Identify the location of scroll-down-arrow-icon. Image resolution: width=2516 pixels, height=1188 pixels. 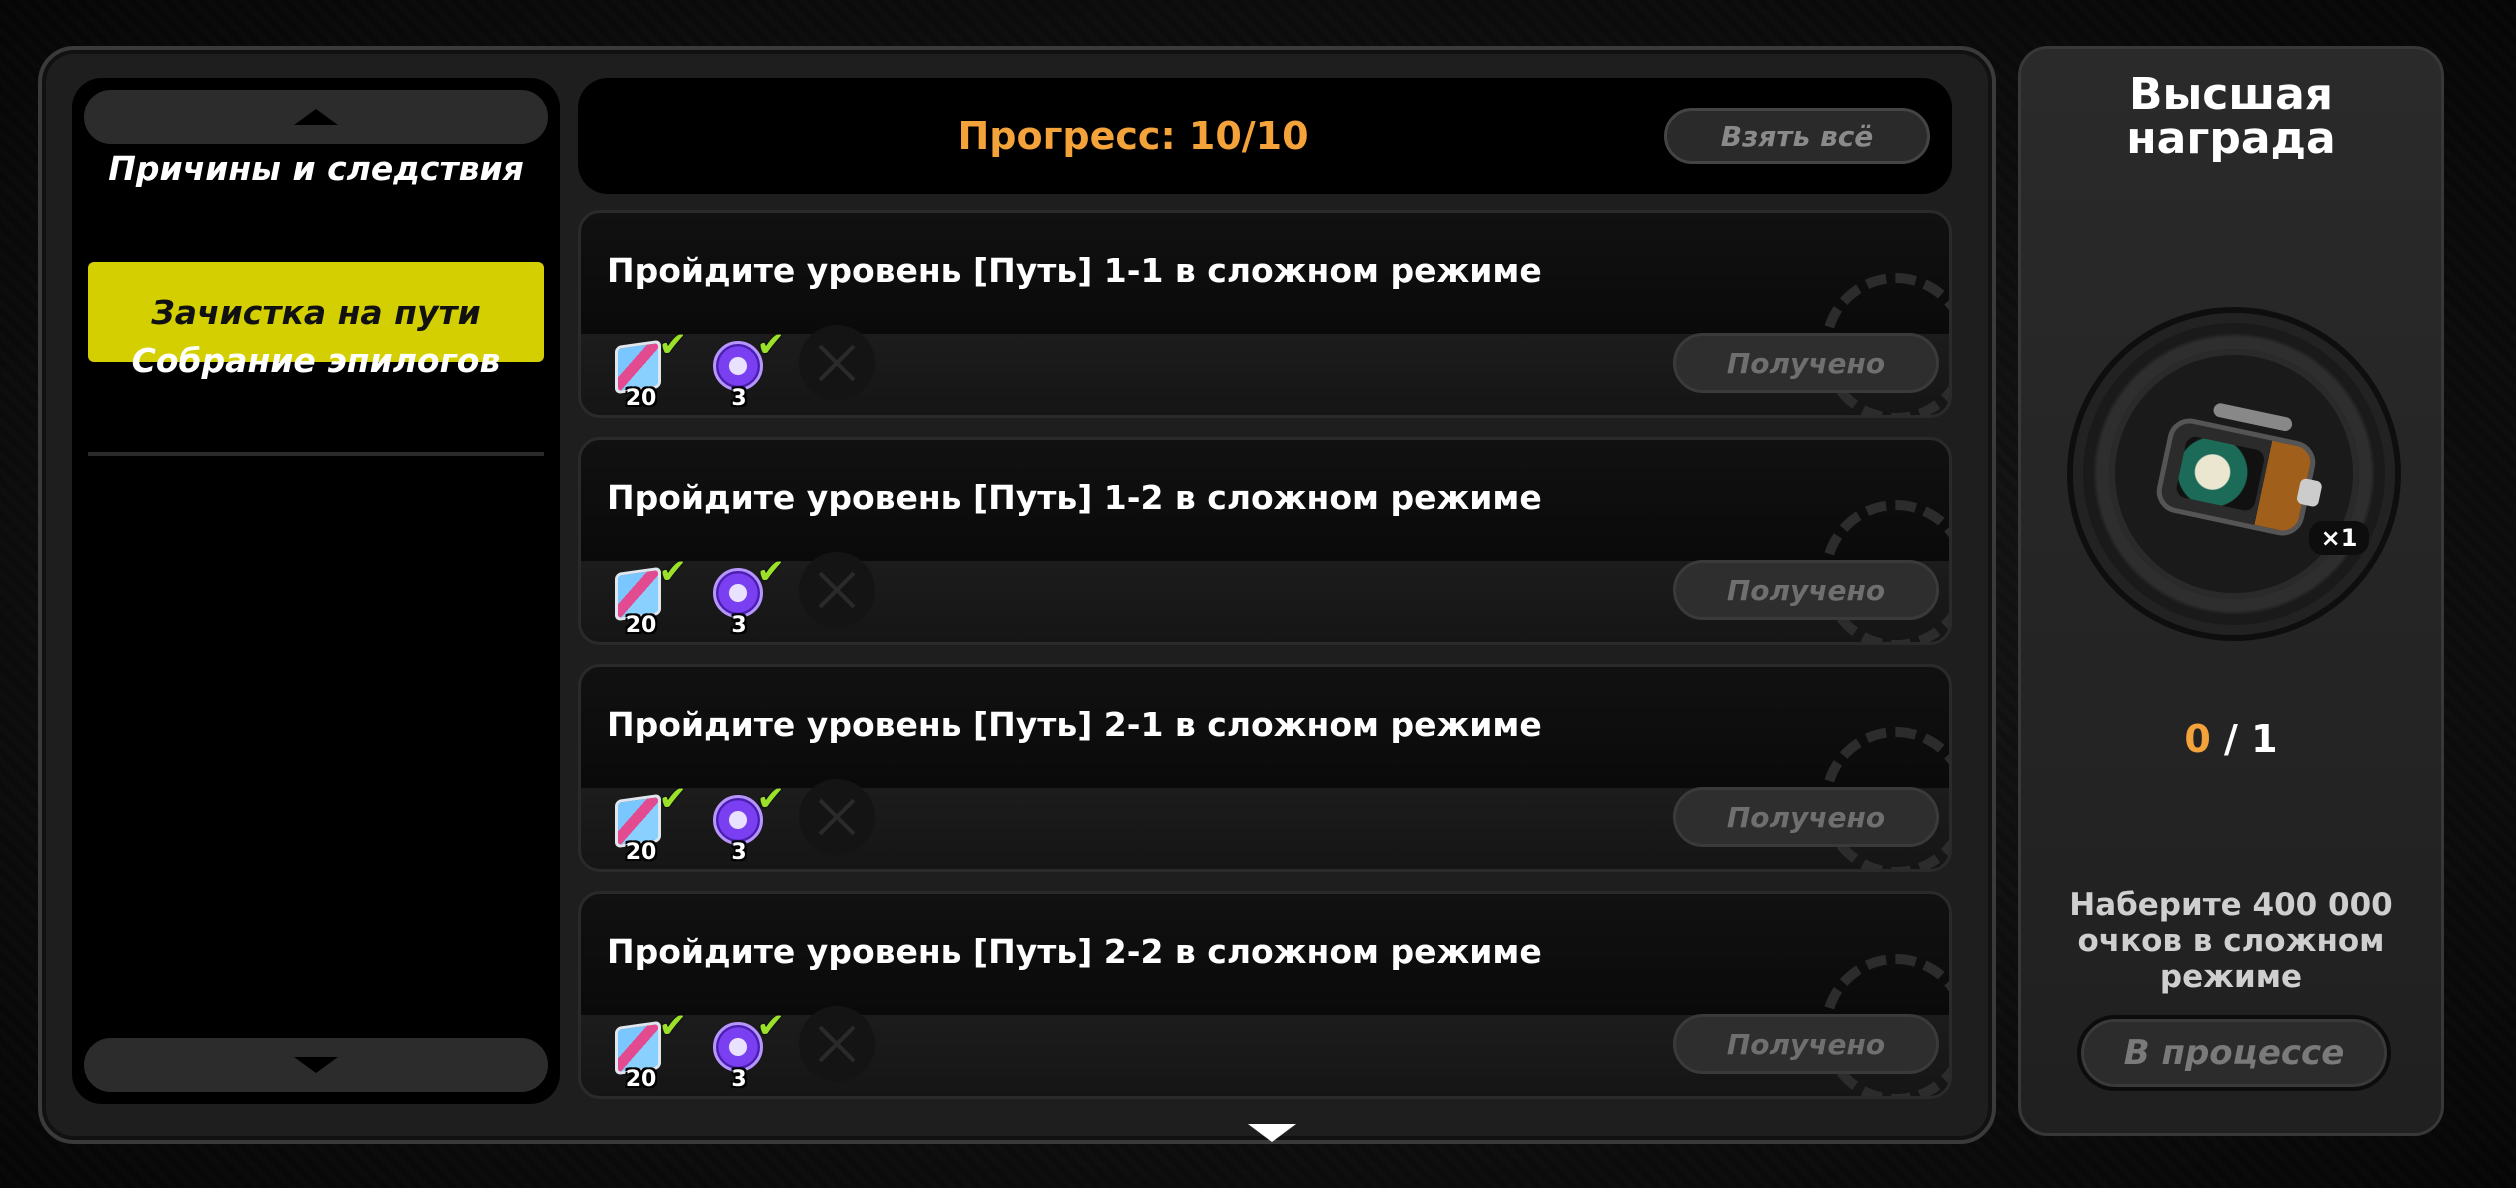
(1272, 1133).